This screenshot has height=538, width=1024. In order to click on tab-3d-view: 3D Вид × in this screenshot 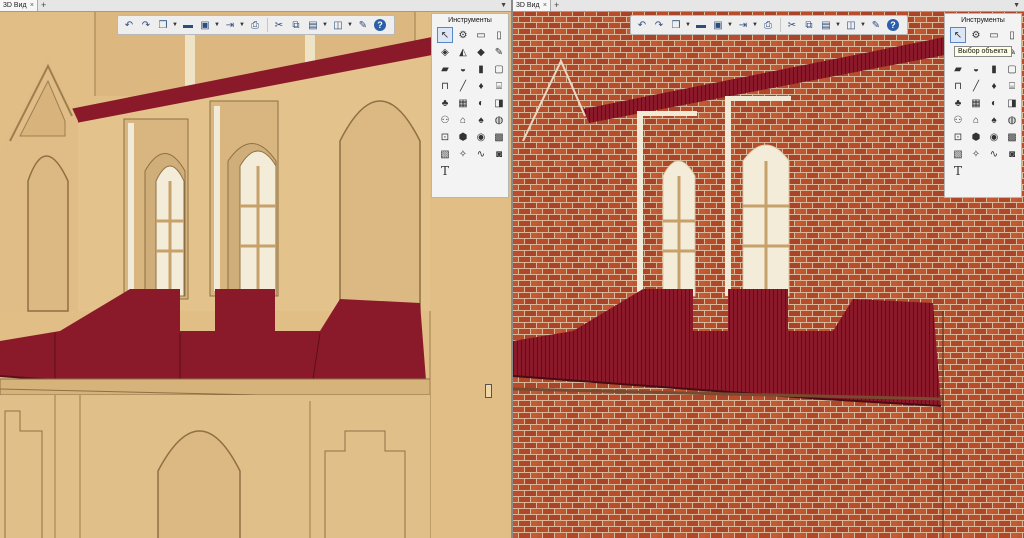, I will do `click(19, 5)`.